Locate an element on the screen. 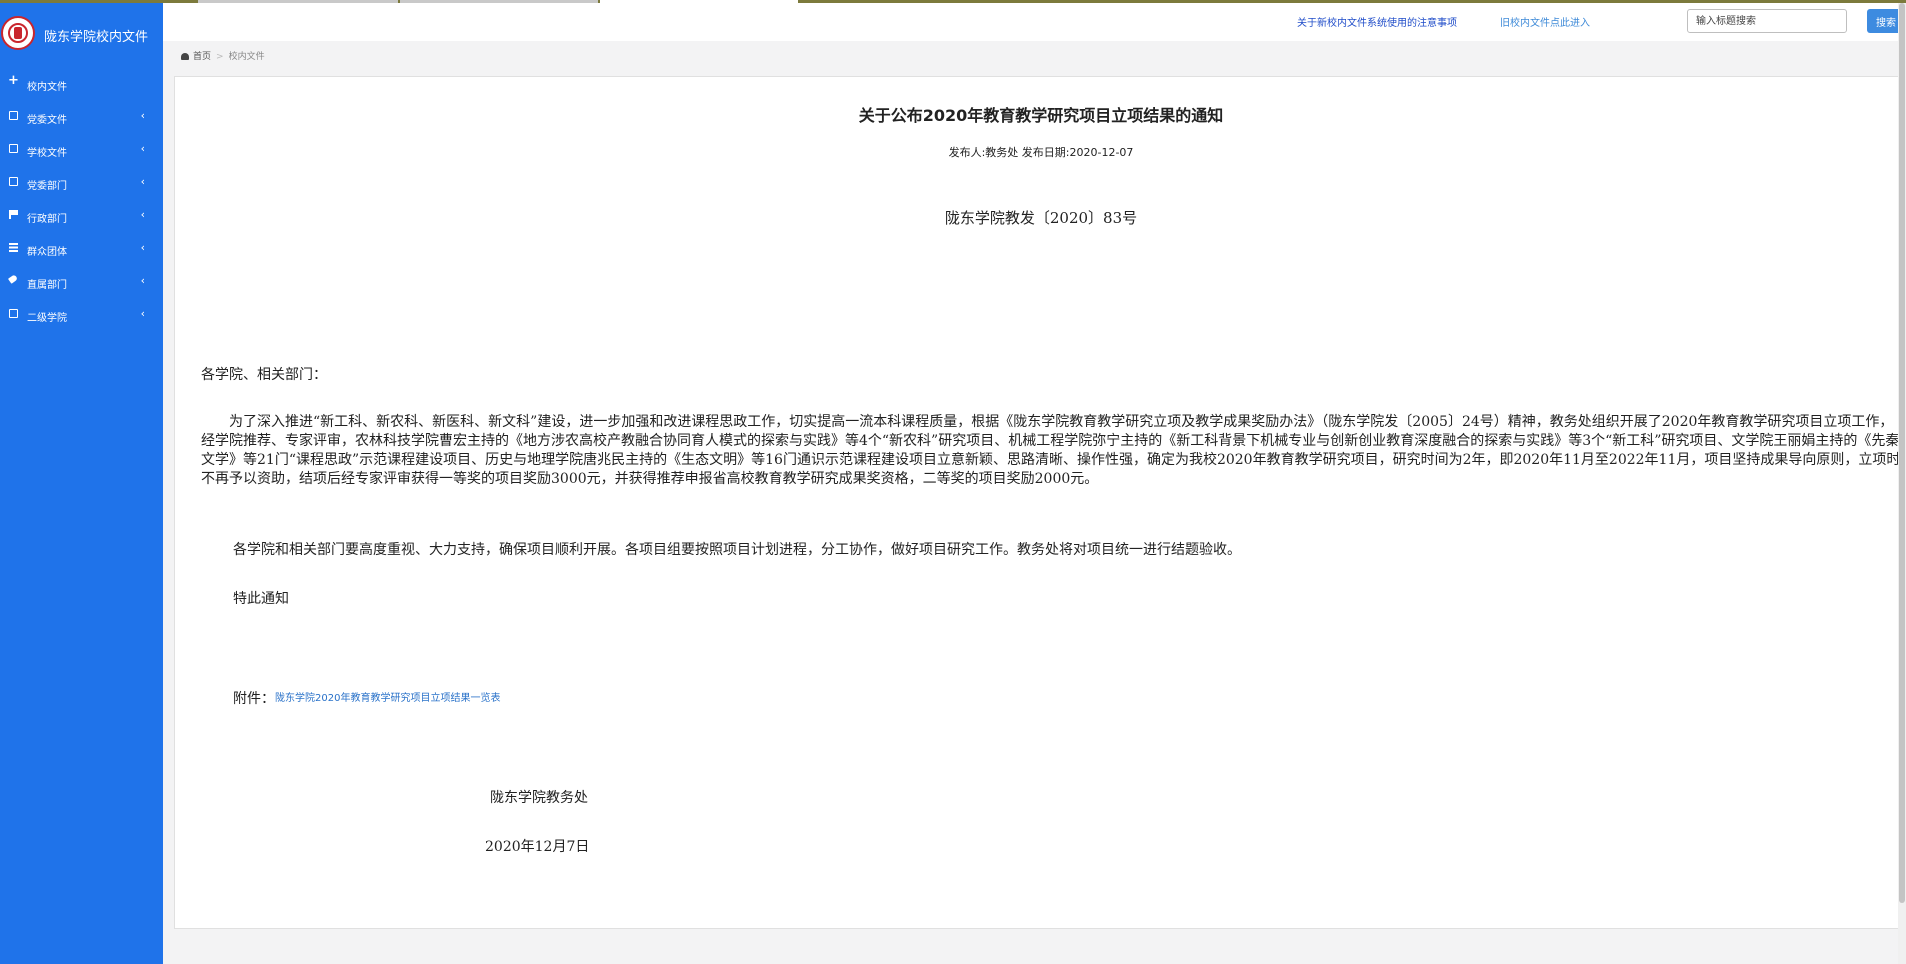 The image size is (1906, 964). brand-title: 陇东学院校内文件 is located at coordinates (96, 37).